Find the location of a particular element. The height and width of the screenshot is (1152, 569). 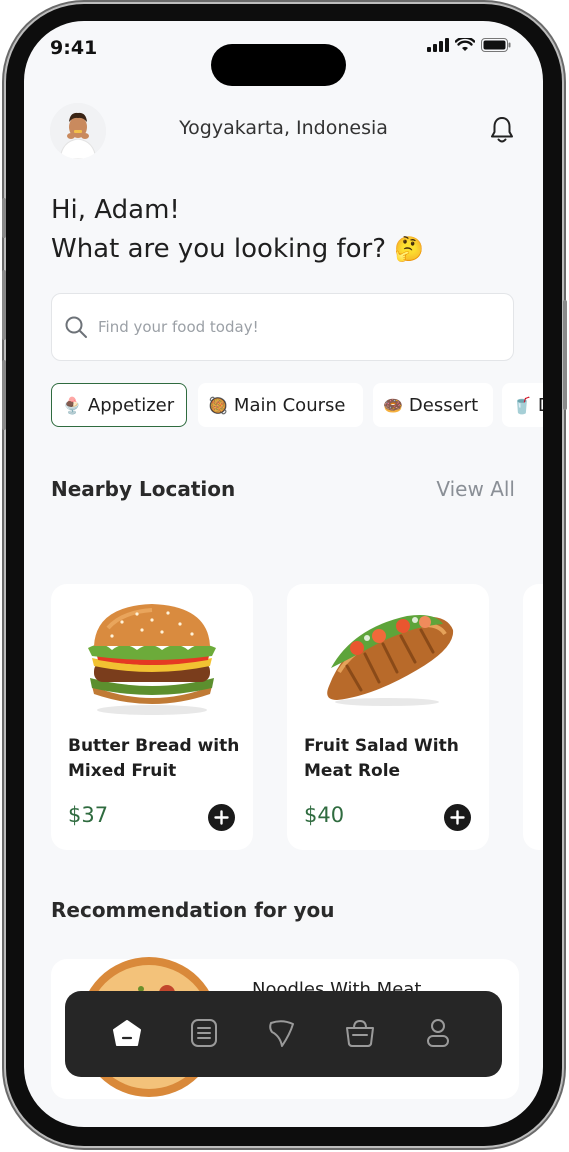

profile-icon is located at coordinates (438, 1033).